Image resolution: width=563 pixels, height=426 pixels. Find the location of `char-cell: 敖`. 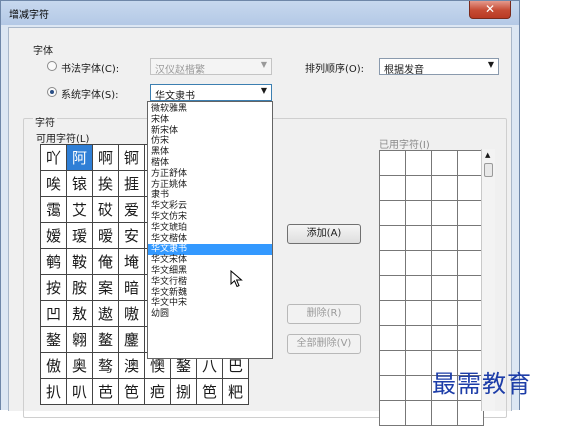

char-cell: 敖 is located at coordinates (79, 313).